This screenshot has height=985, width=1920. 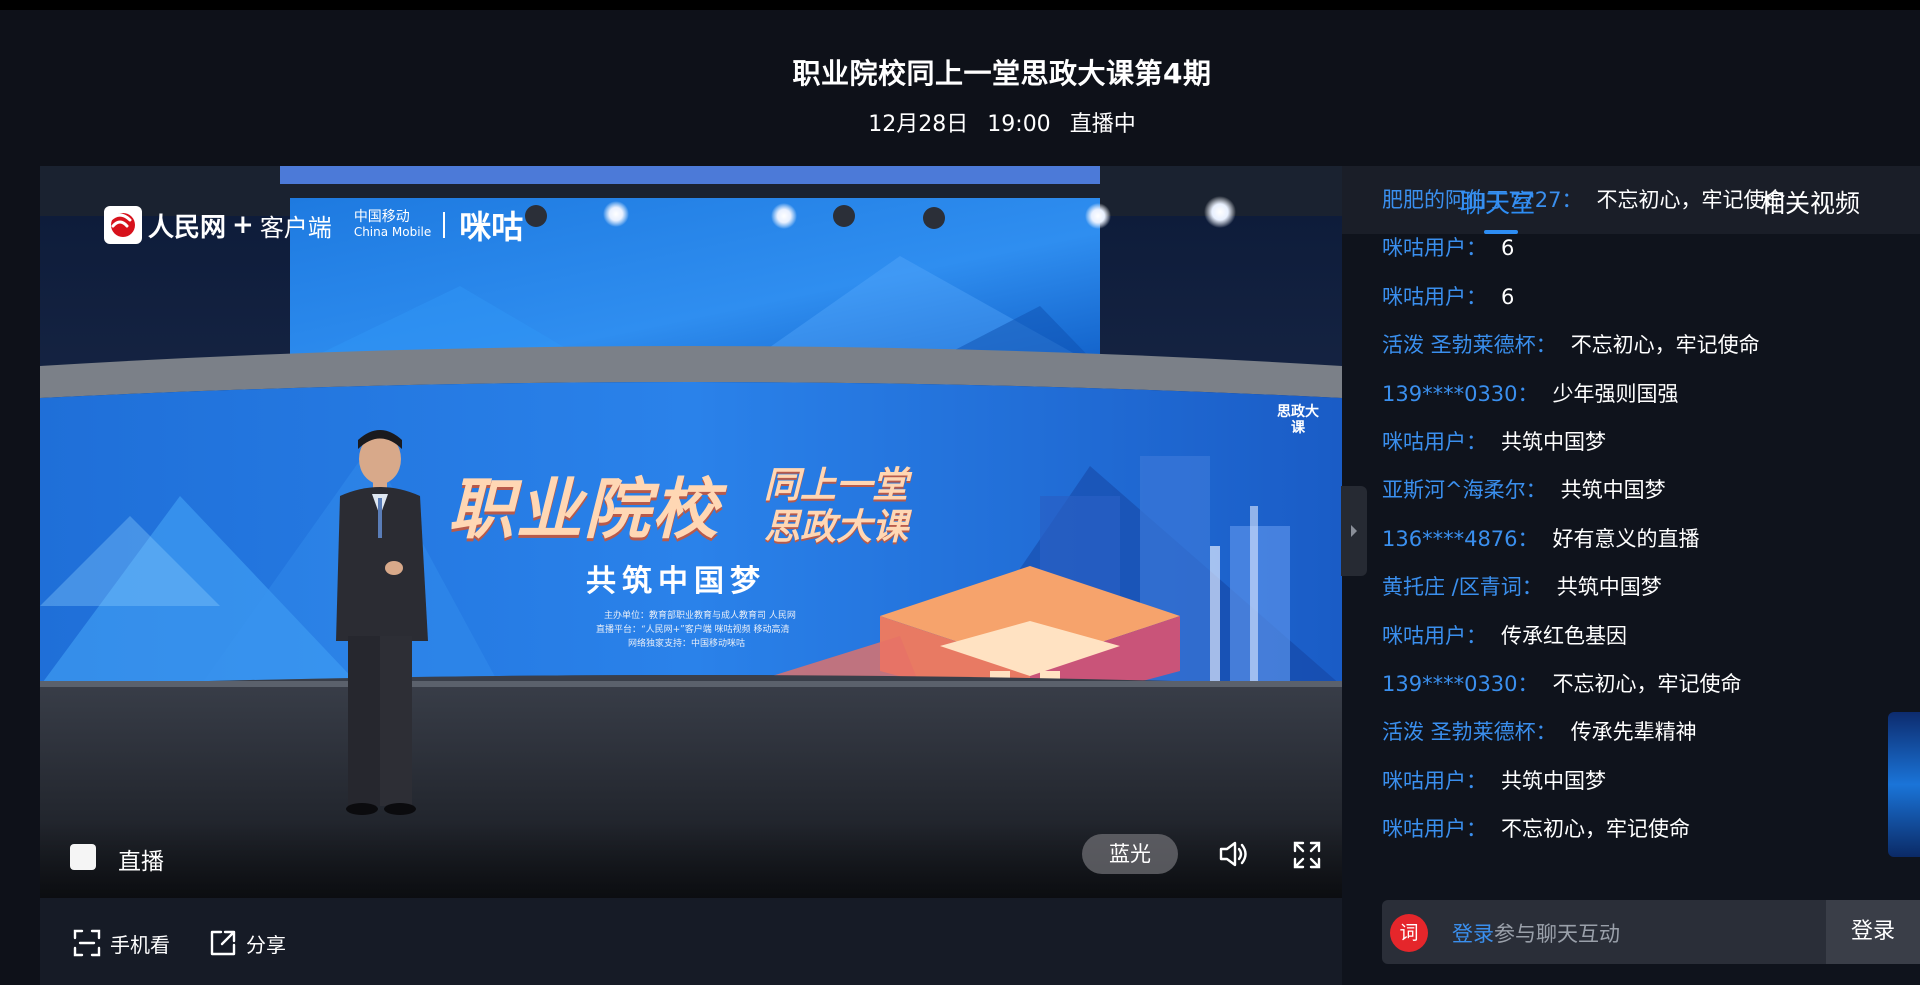 What do you see at coordinates (491, 227) in the screenshot?
I see `migu-logo: 咪咕` at bounding box center [491, 227].